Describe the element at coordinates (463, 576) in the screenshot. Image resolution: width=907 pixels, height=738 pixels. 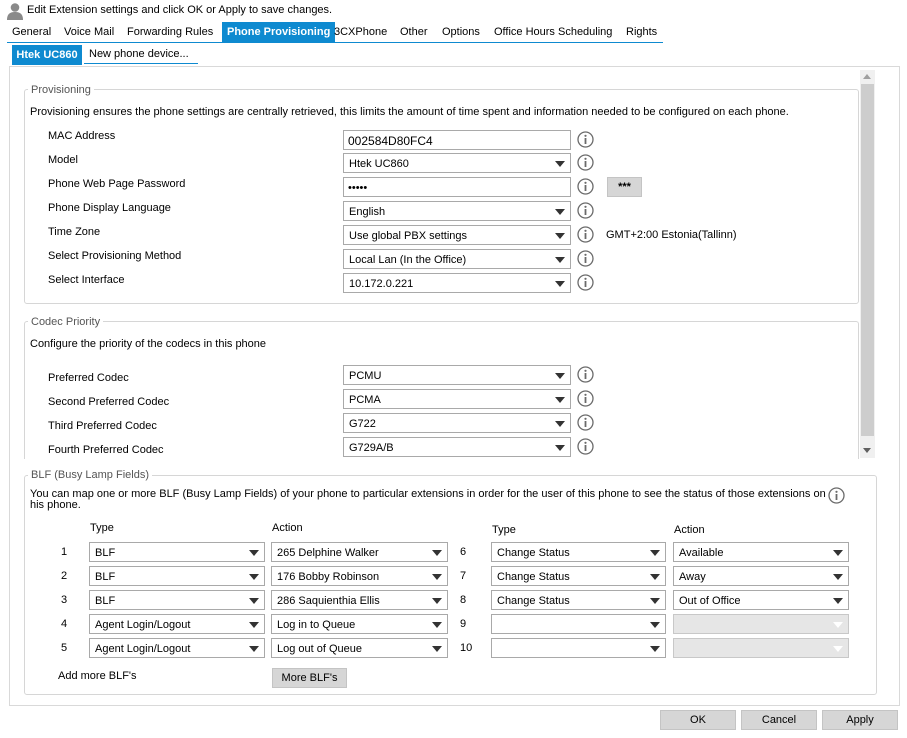
I see `blf-row-number: 7` at that location.